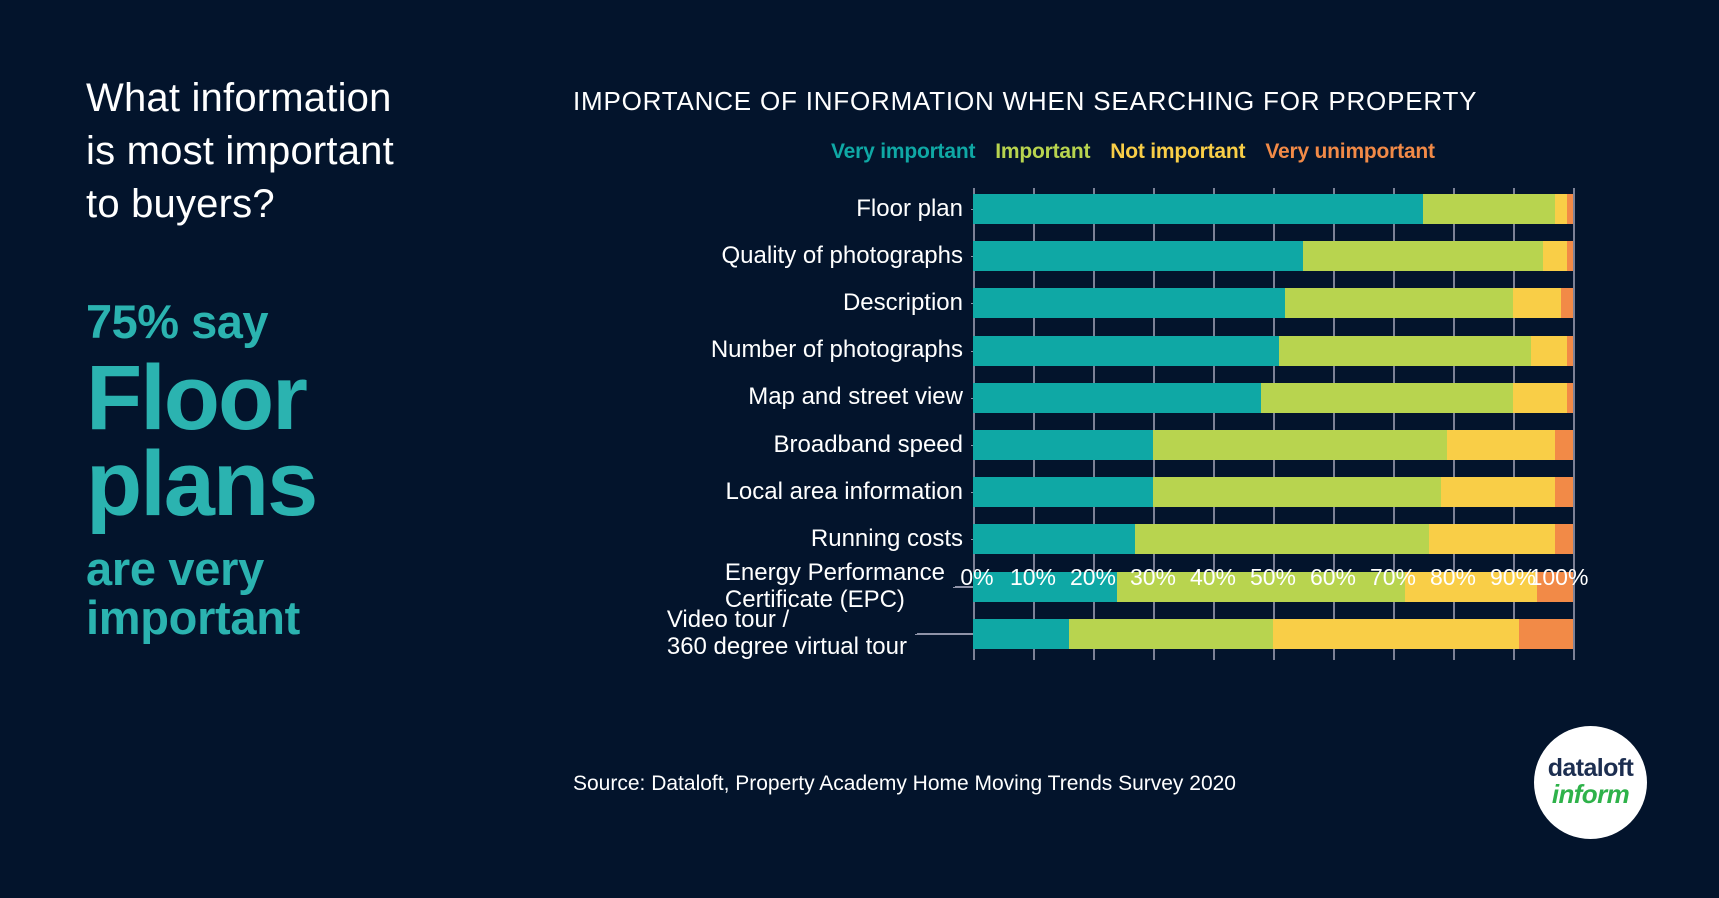 This screenshot has width=1719, height=898. What do you see at coordinates (1273, 577) in the screenshot?
I see `x-tick-50: 50%` at bounding box center [1273, 577].